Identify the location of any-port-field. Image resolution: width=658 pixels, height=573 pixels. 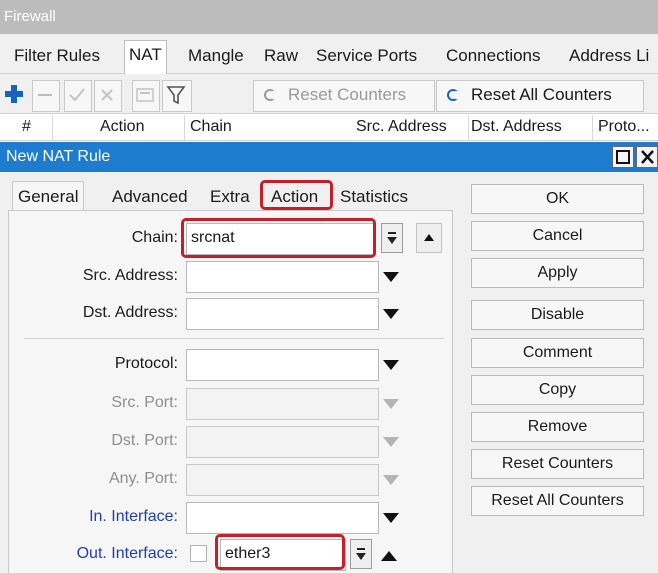
(282, 480).